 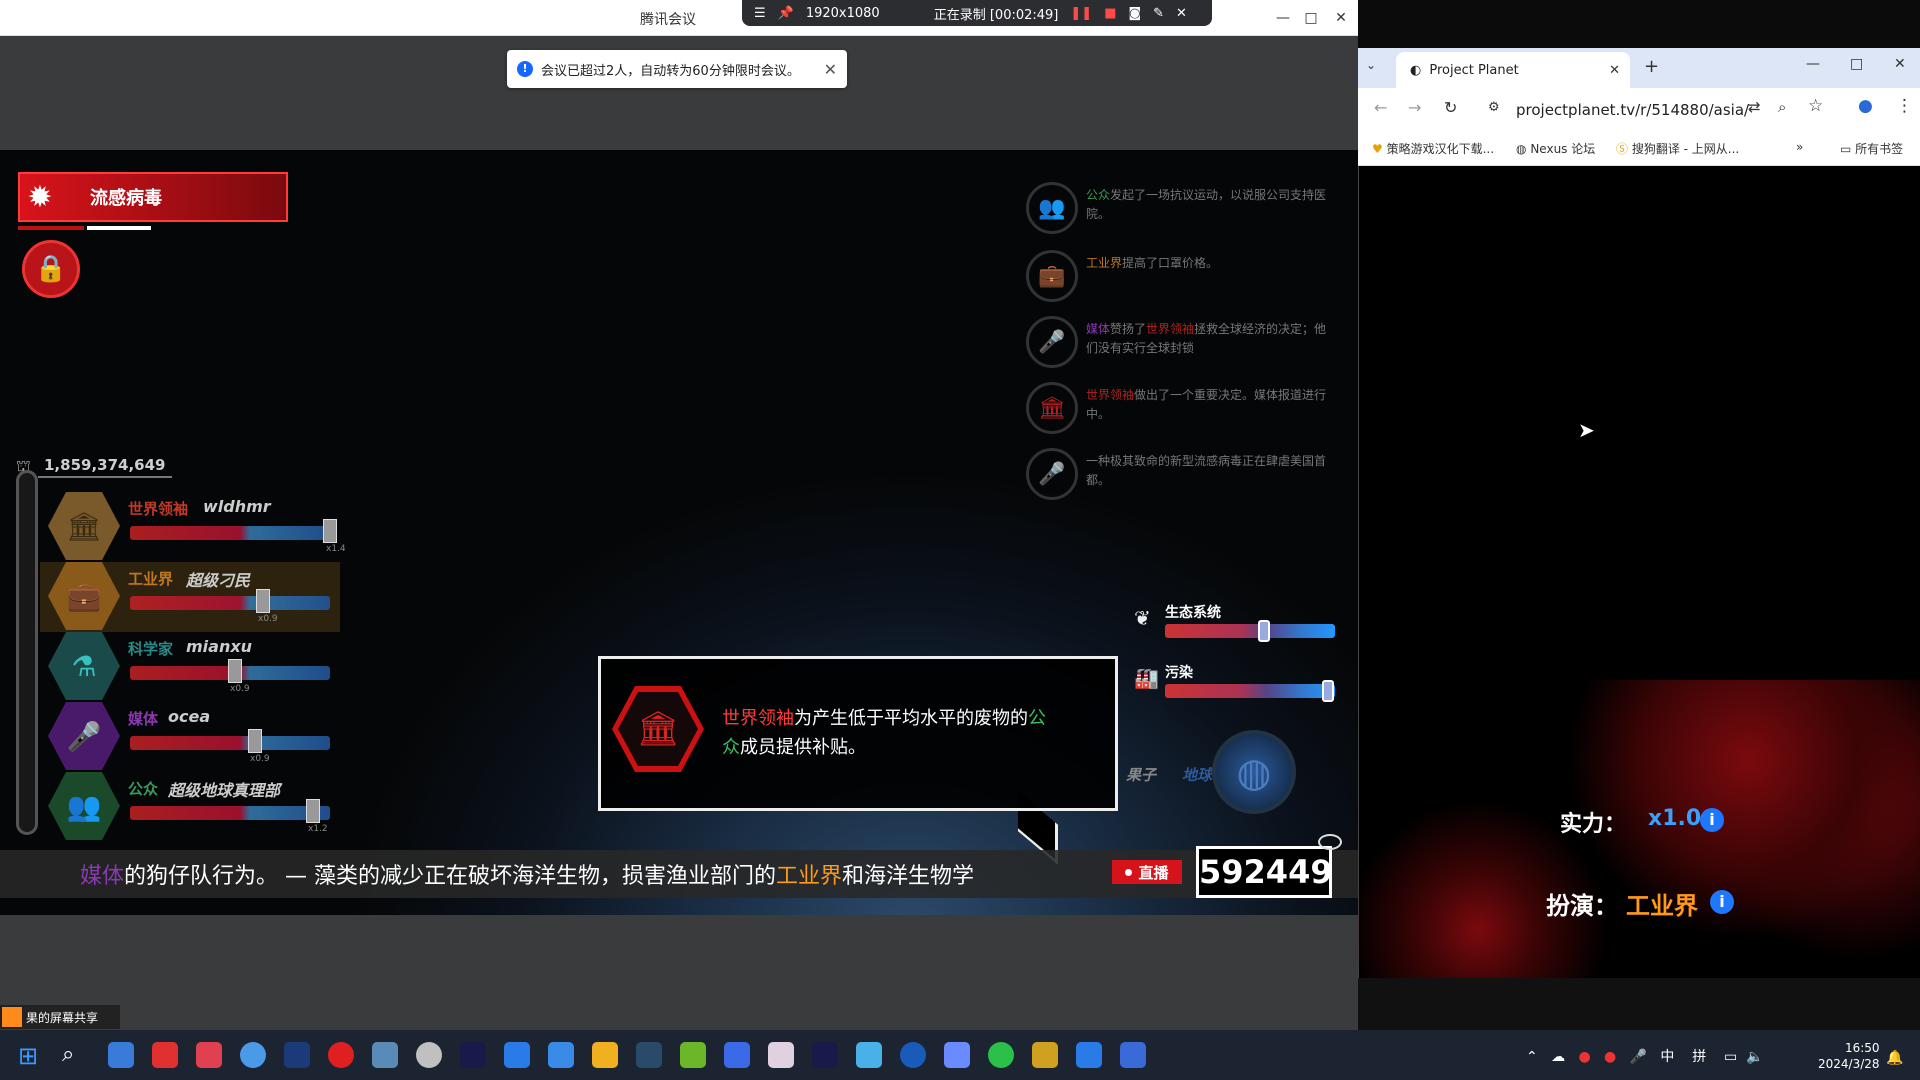 I want to click on menu-icon: ☰, so click(x=760, y=13).